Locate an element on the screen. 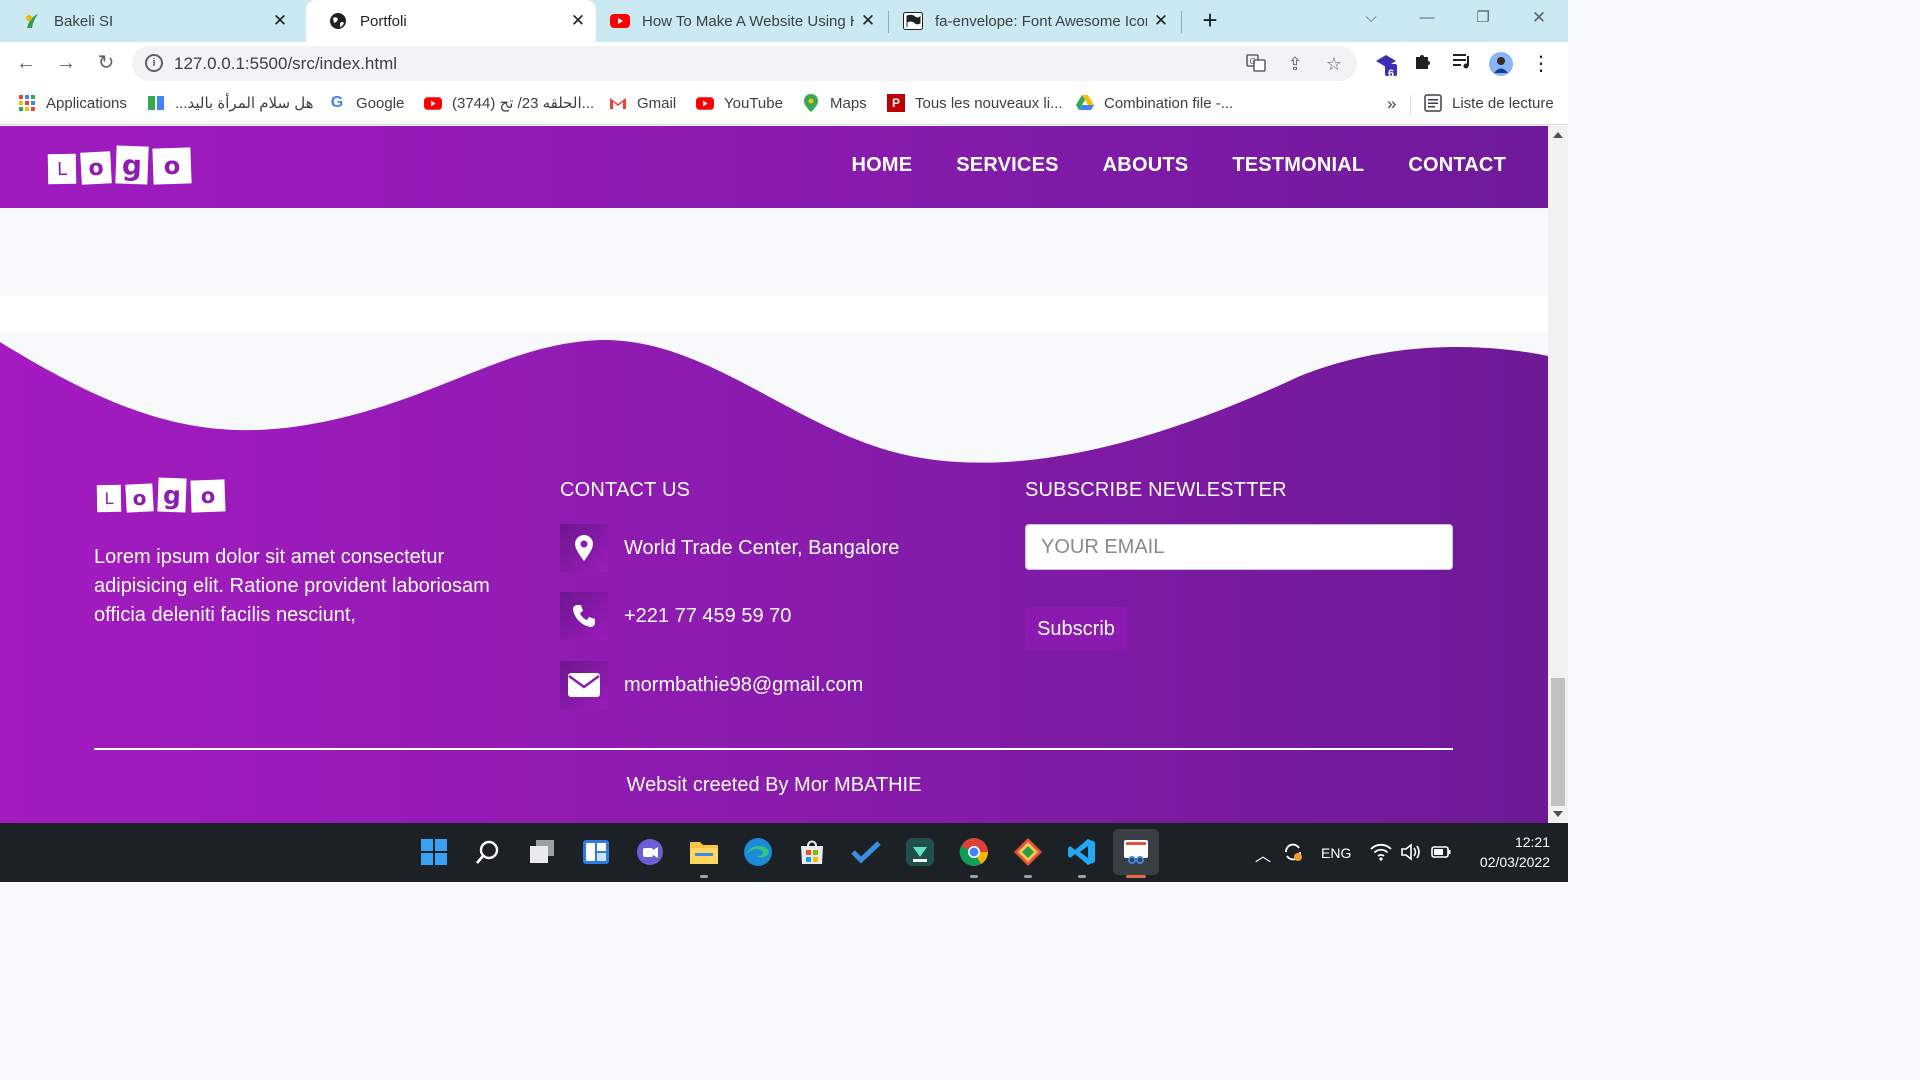  contact-email: mormbathie98@gmail.com is located at coordinates (711, 685).